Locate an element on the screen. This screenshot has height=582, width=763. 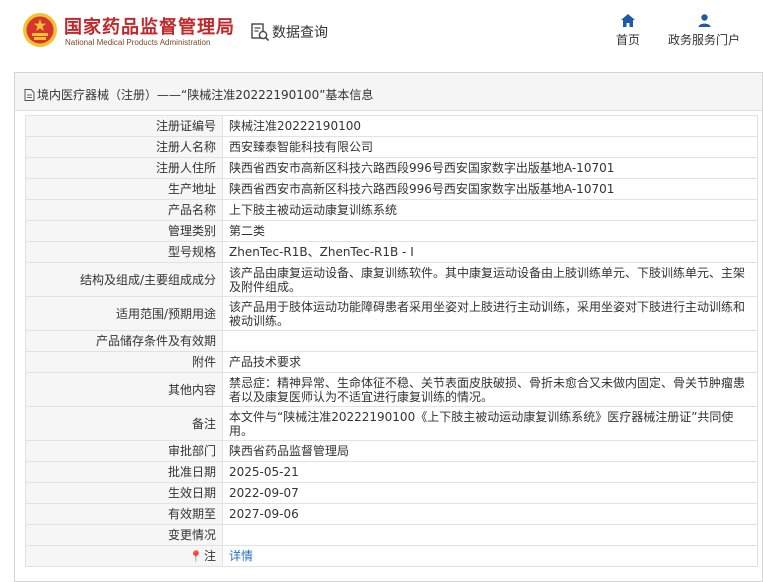
row-value: 2022-09-07 is located at coordinates (490, 493).